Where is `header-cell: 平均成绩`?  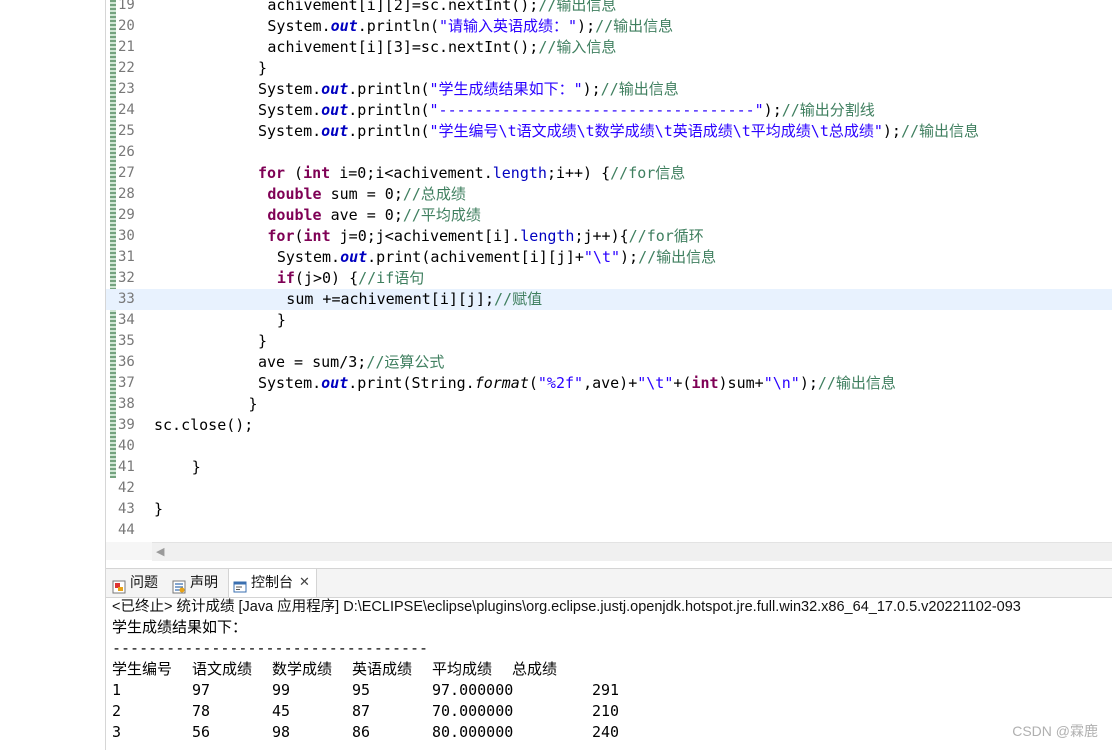
header-cell: 平均成绩 is located at coordinates (462, 669).